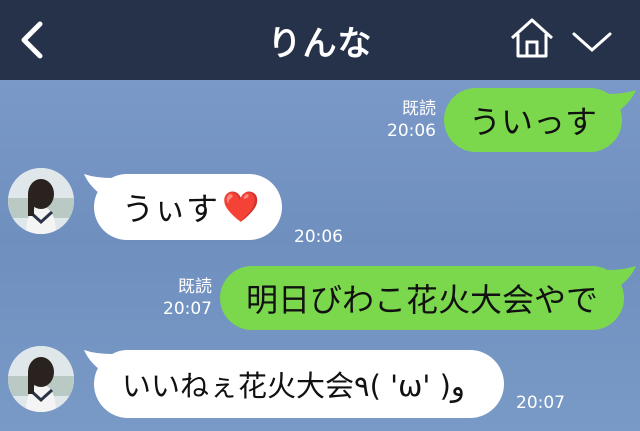 This screenshot has height=431, width=640. I want to click on message-text: いいねぇ花火大会٩( 'ω' )و, so click(293, 386).